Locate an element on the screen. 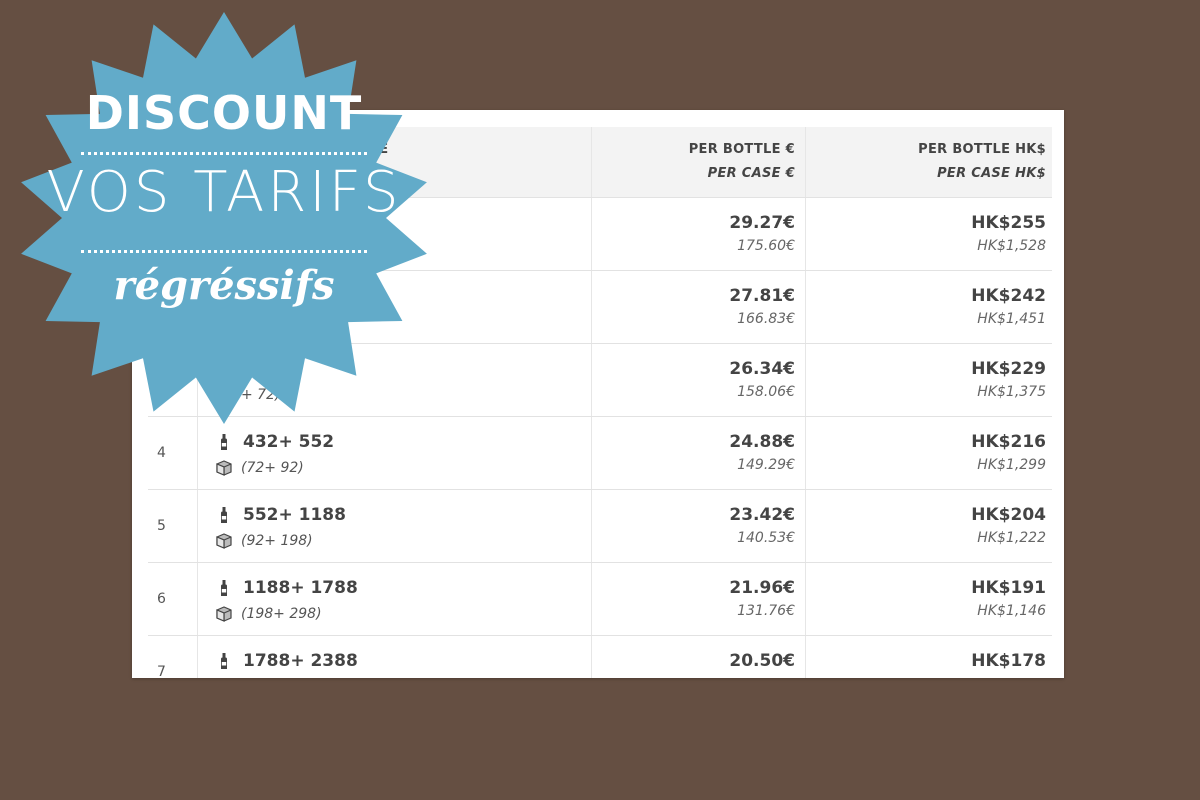 This screenshot has height=800, width=1200. bottle-quantity-line: 1188+ 1788 is located at coordinates (403, 588).